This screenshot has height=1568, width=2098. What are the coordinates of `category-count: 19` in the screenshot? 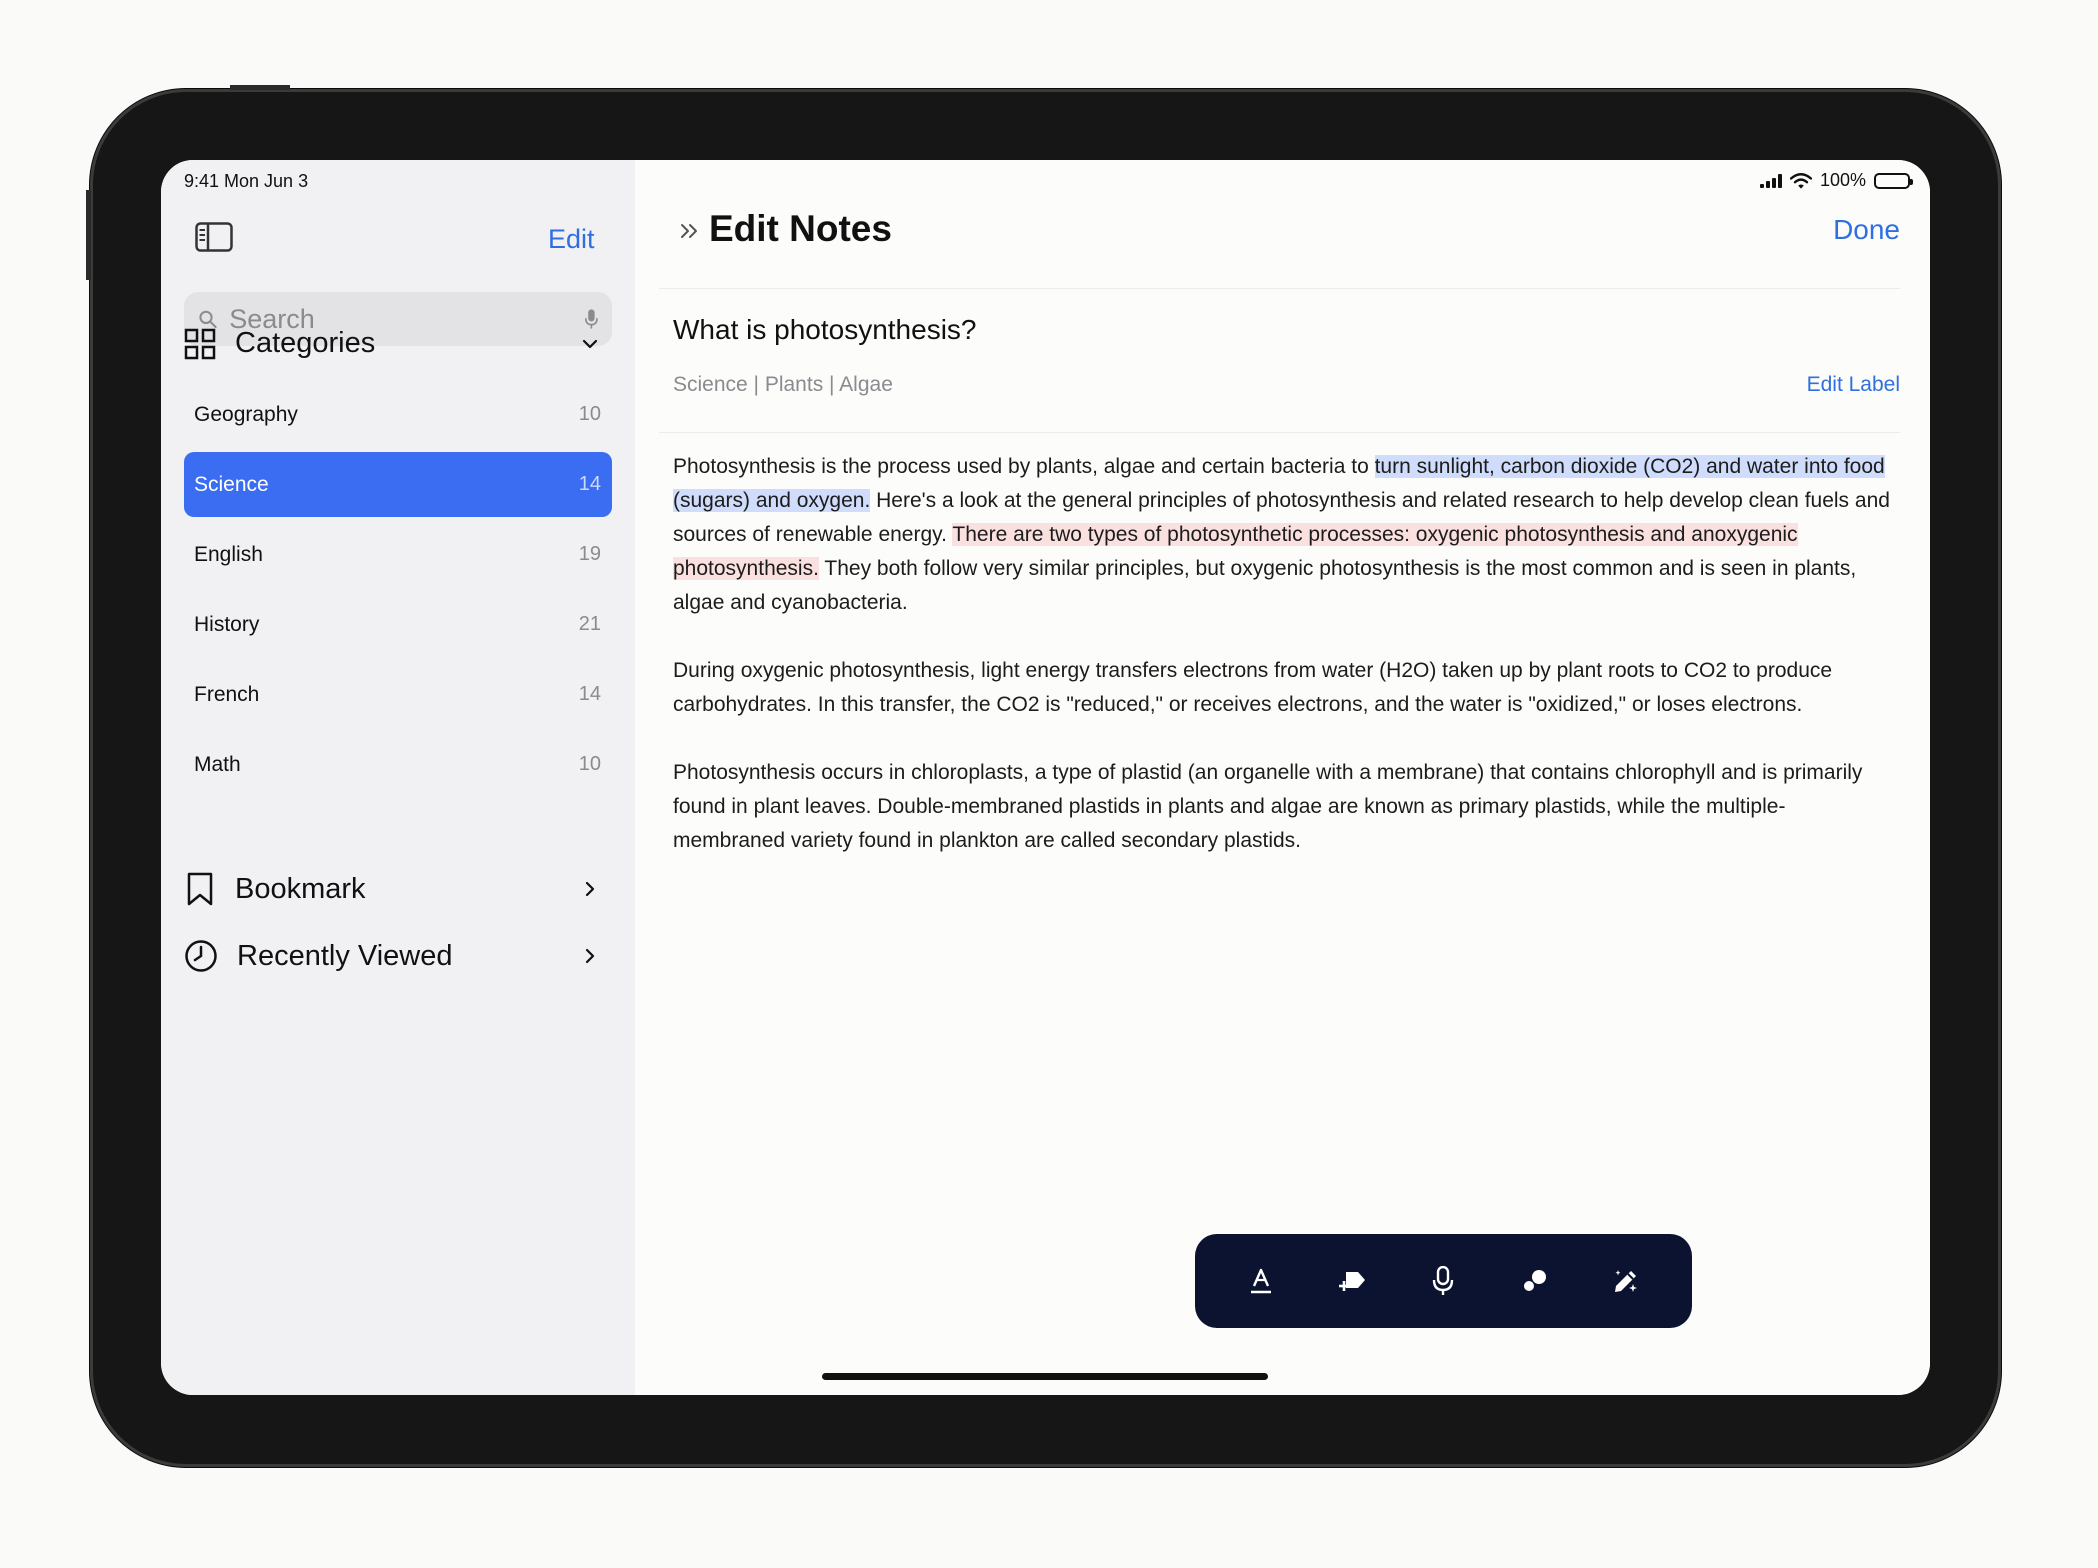 It's located at (589, 554).